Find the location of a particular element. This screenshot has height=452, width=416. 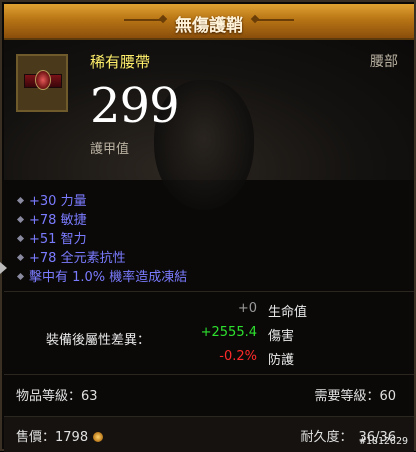

affix-text: +51 智力 is located at coordinates (58, 239).